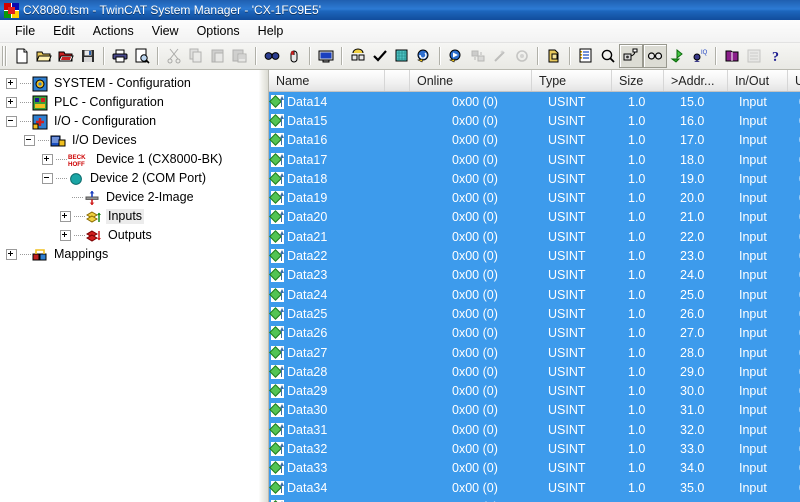 Image resolution: width=800 pixels, height=502 pixels. Describe the element at coordinates (79, 160) in the screenshot. I see `beckhoff-icon: BECK HOFF` at that location.